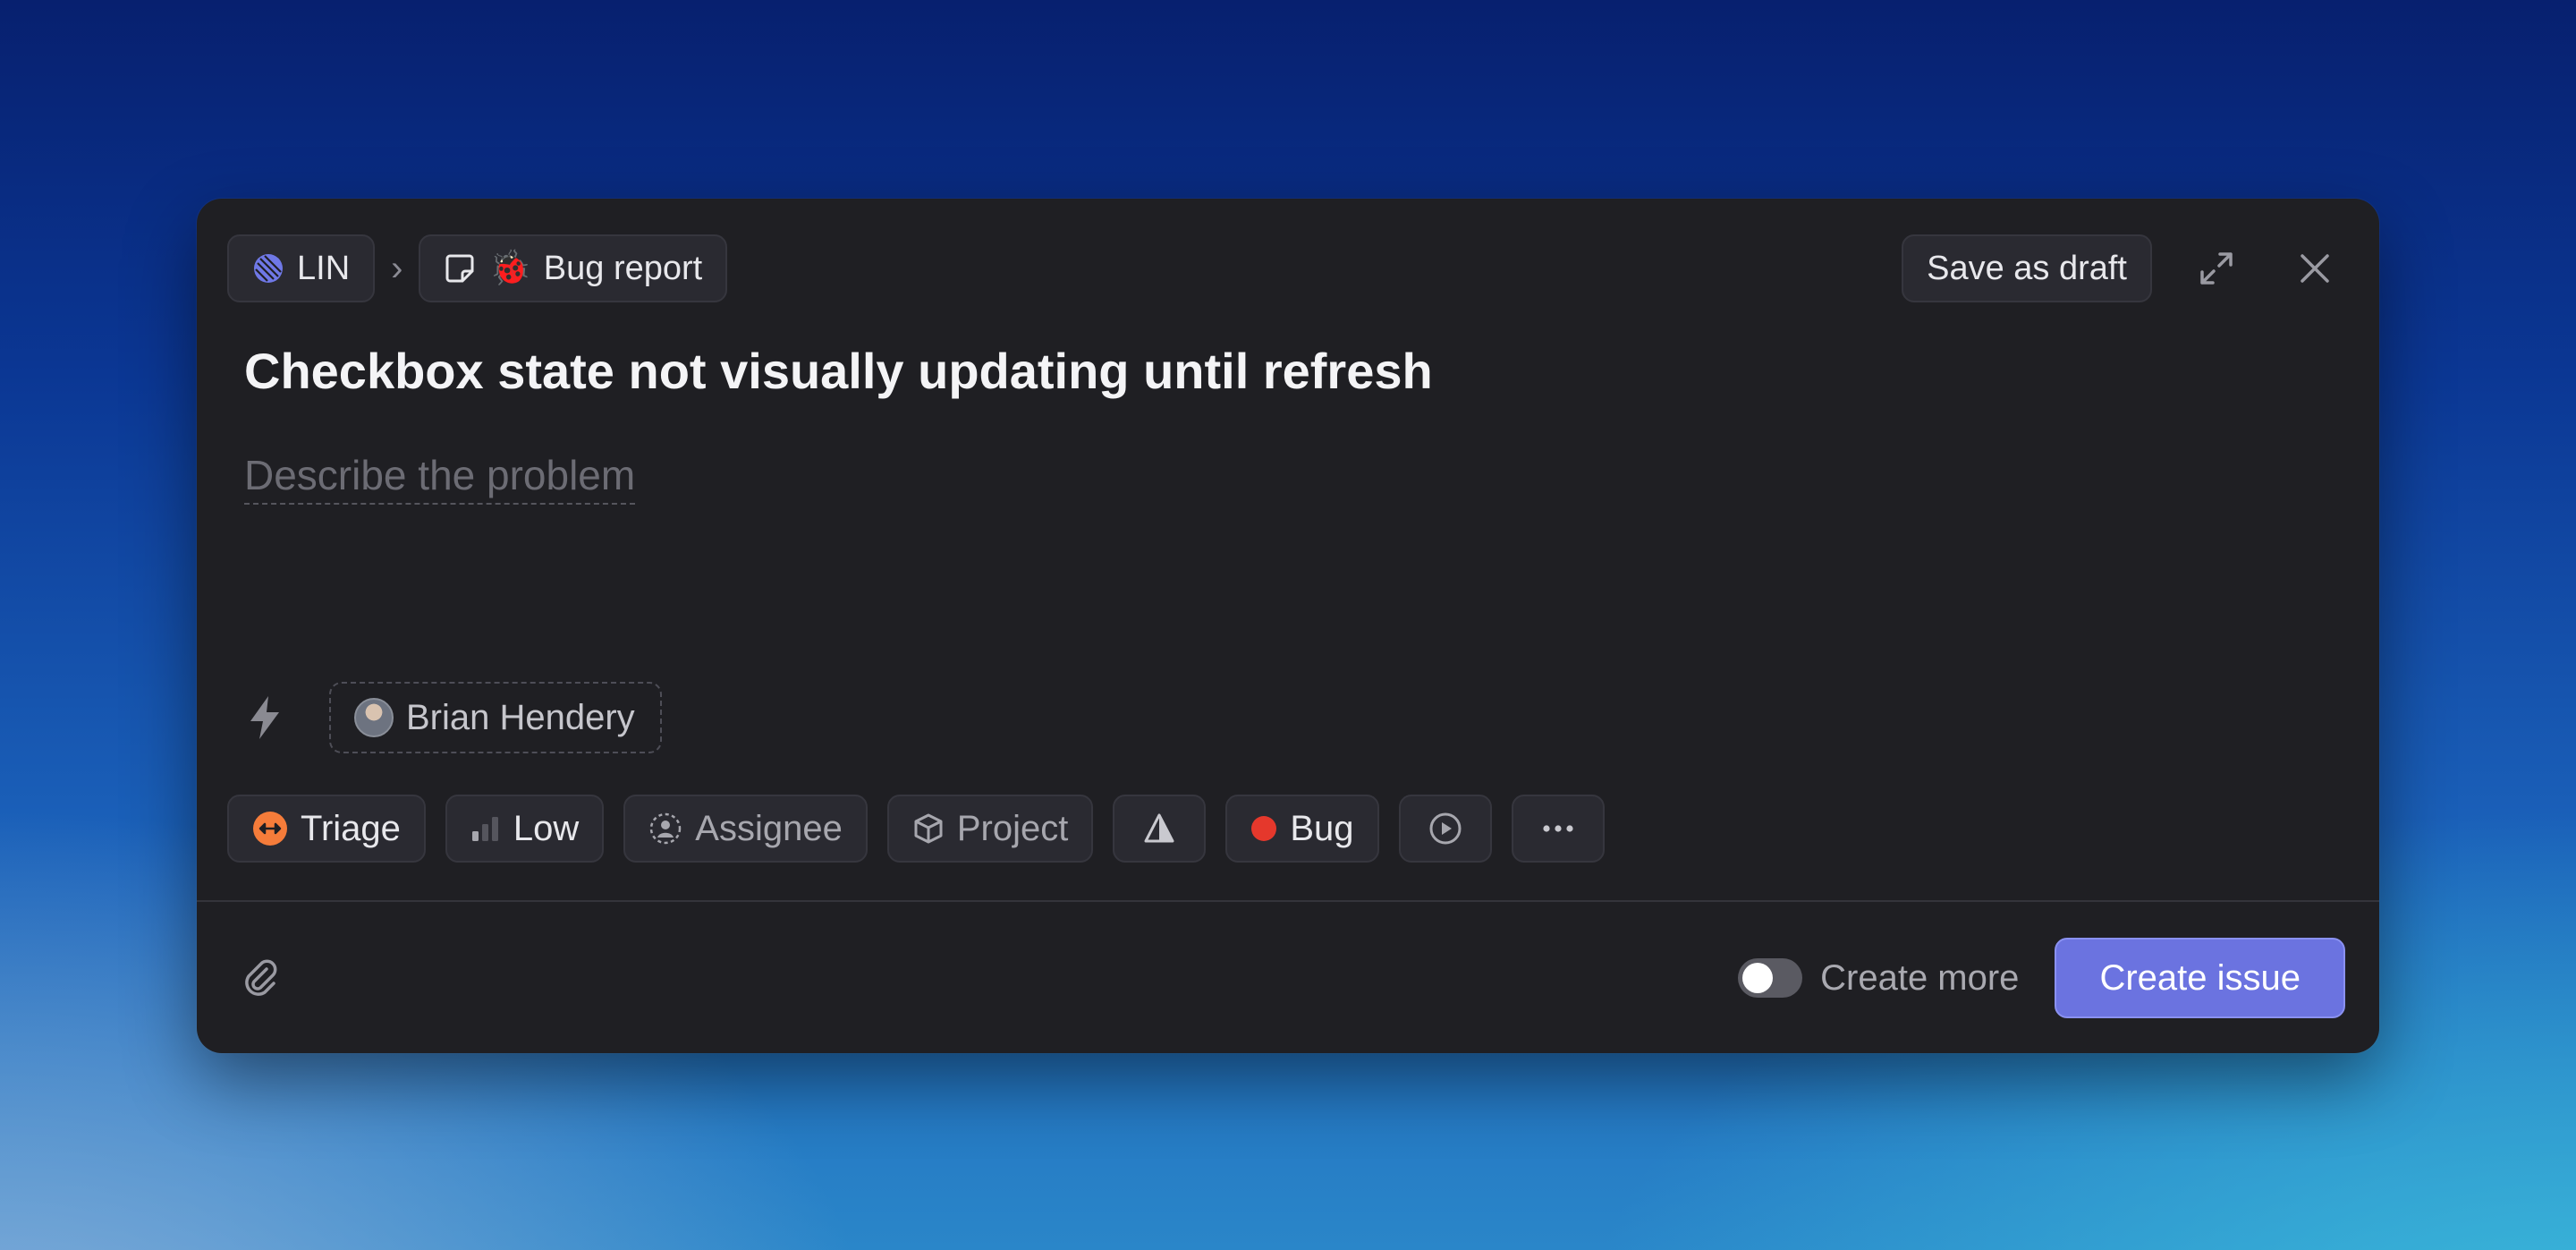 This screenshot has height=1250, width=2576. What do you see at coordinates (1286, 978) in the screenshot?
I see `modal-footer: Create more Create issue` at bounding box center [1286, 978].